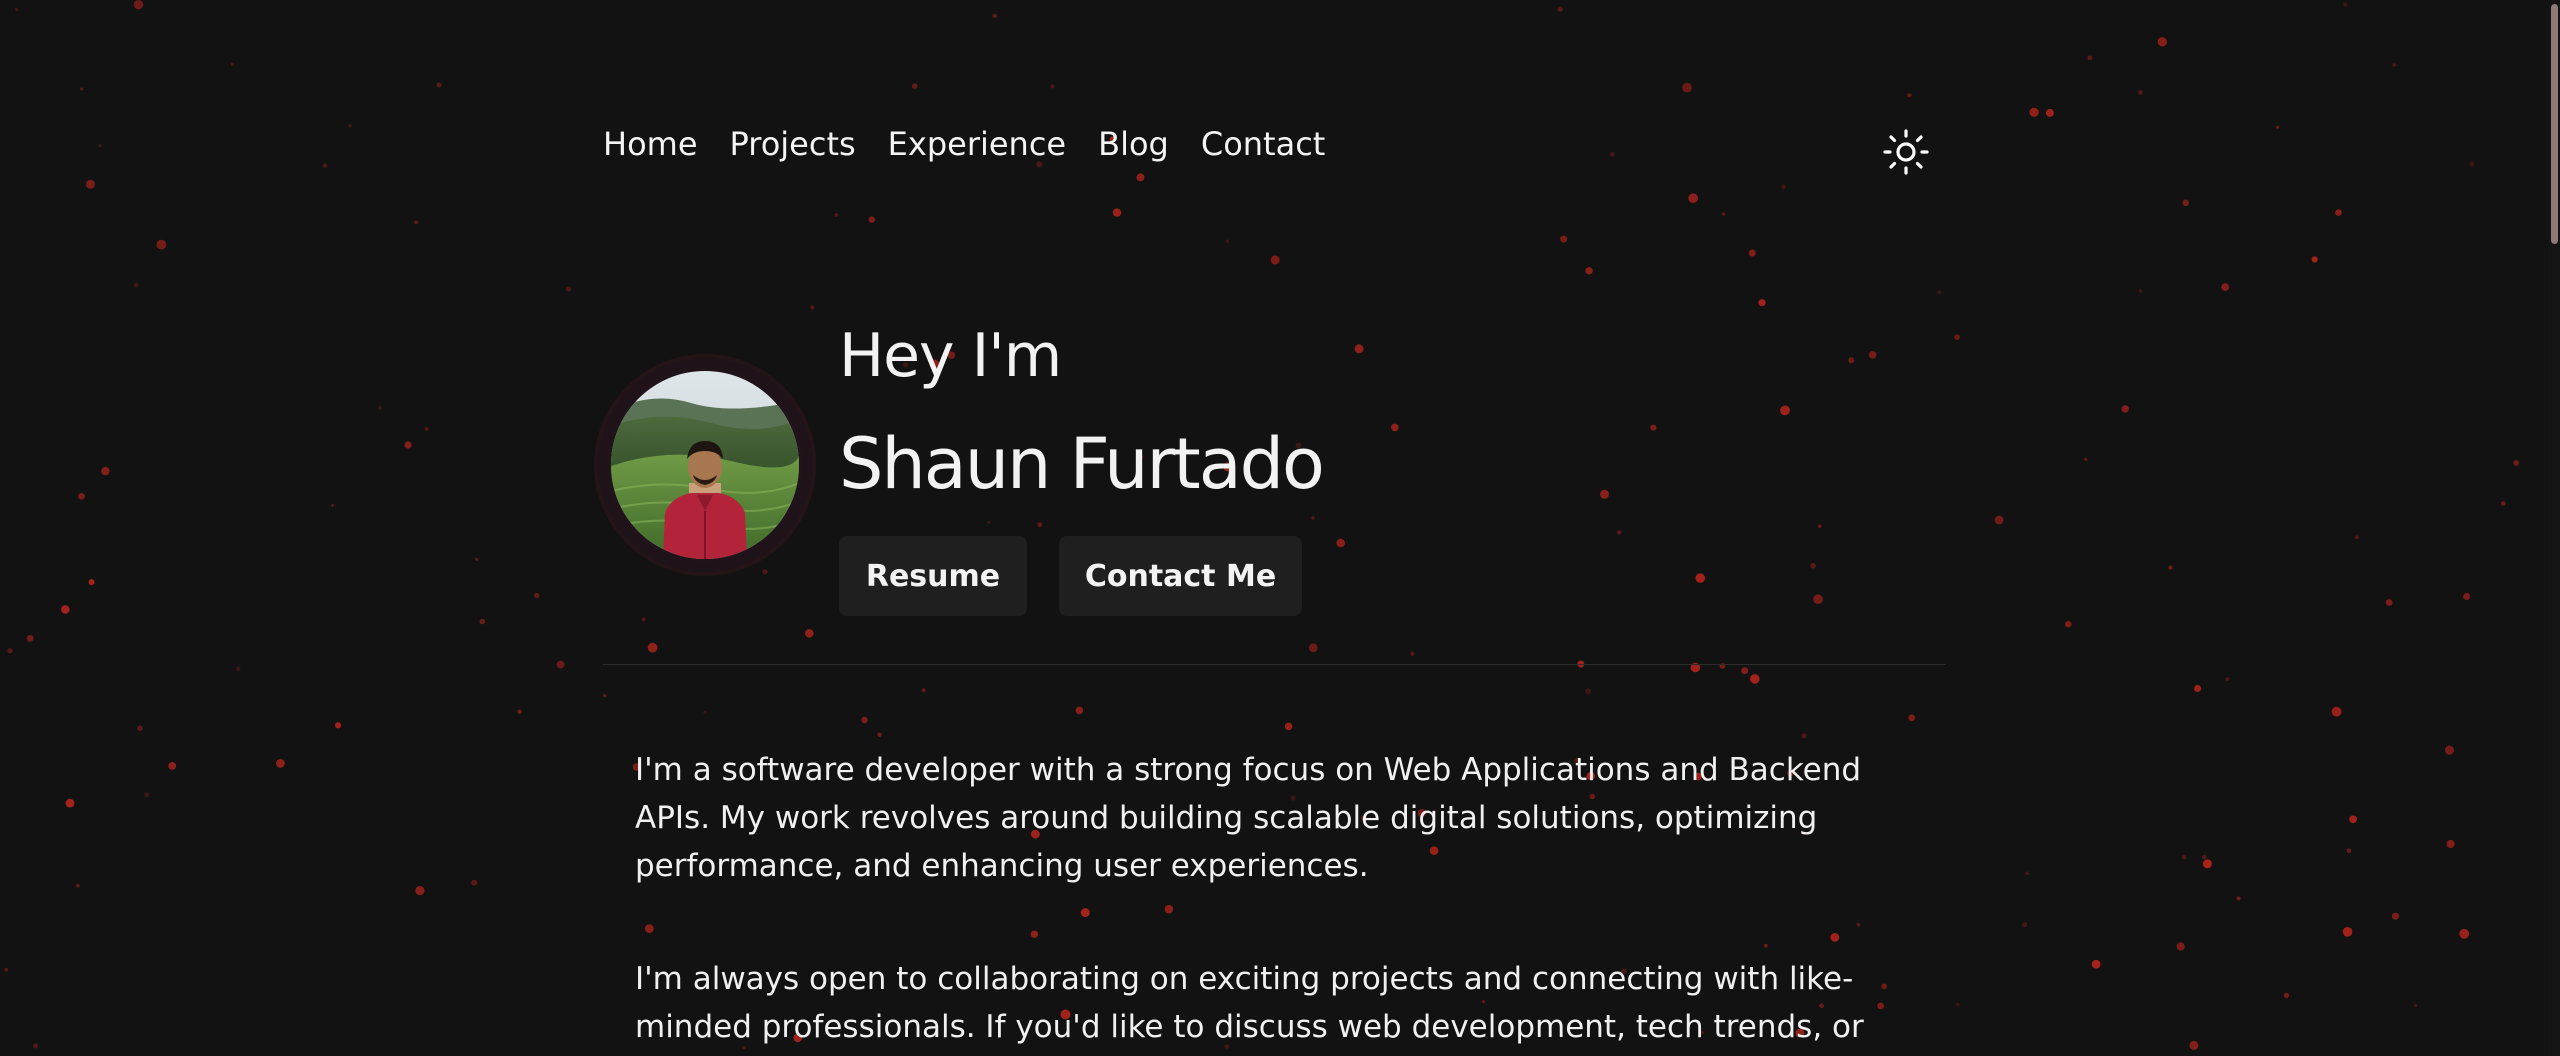 Image resolution: width=2560 pixels, height=1056 pixels. I want to click on resume-button: Resume, so click(933, 576).